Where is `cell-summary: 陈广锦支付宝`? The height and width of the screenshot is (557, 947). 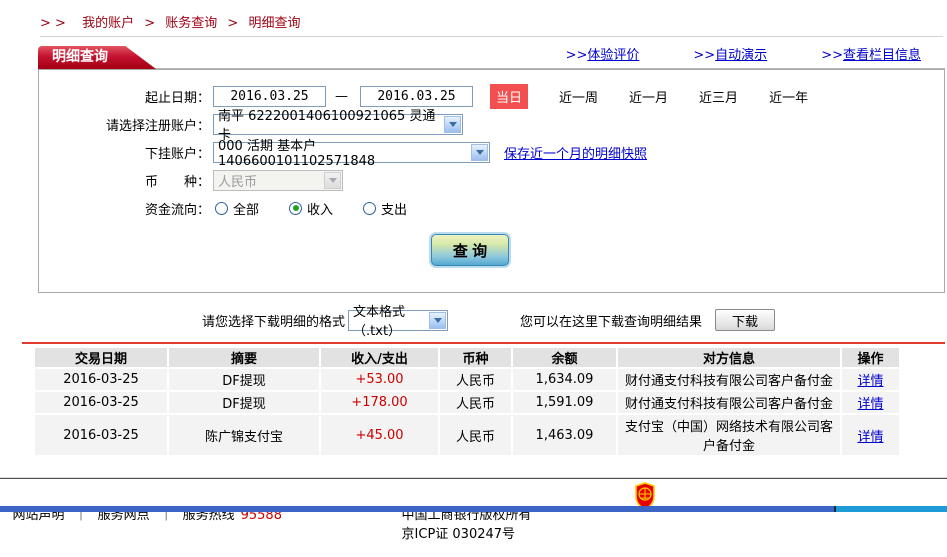 cell-summary: 陈广锦支付宝 is located at coordinates (244, 435).